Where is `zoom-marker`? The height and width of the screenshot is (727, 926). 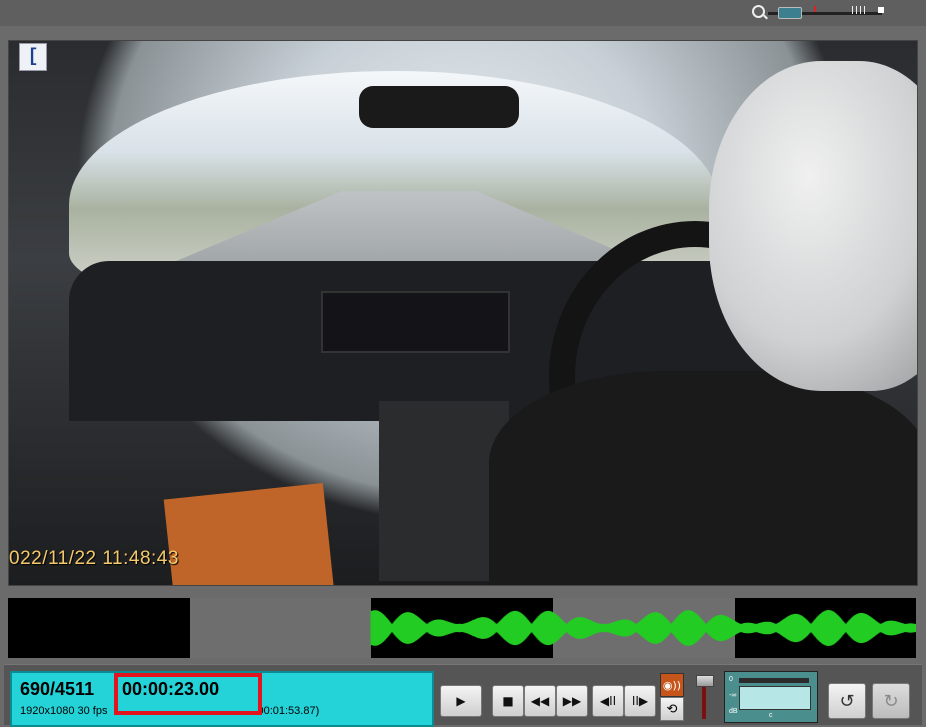
zoom-marker is located at coordinates (815, 9).